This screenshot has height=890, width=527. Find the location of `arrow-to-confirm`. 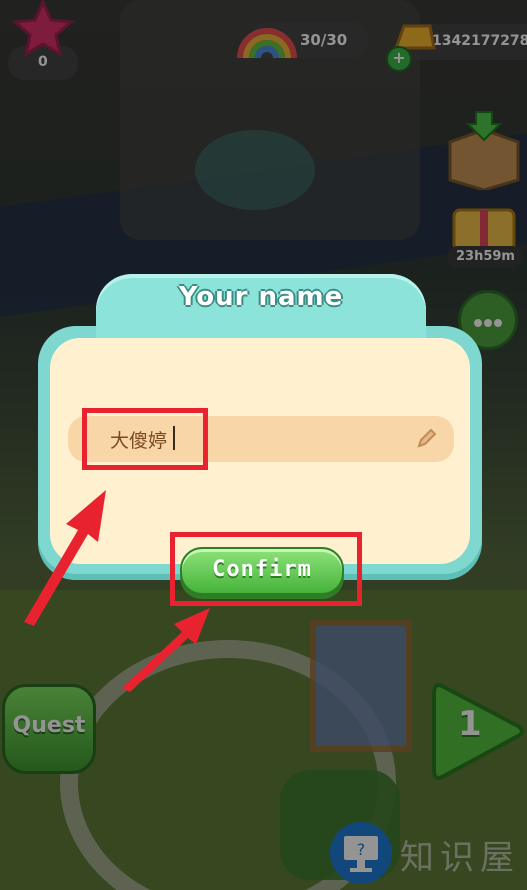

arrow-to-confirm is located at coordinates (166, 648).